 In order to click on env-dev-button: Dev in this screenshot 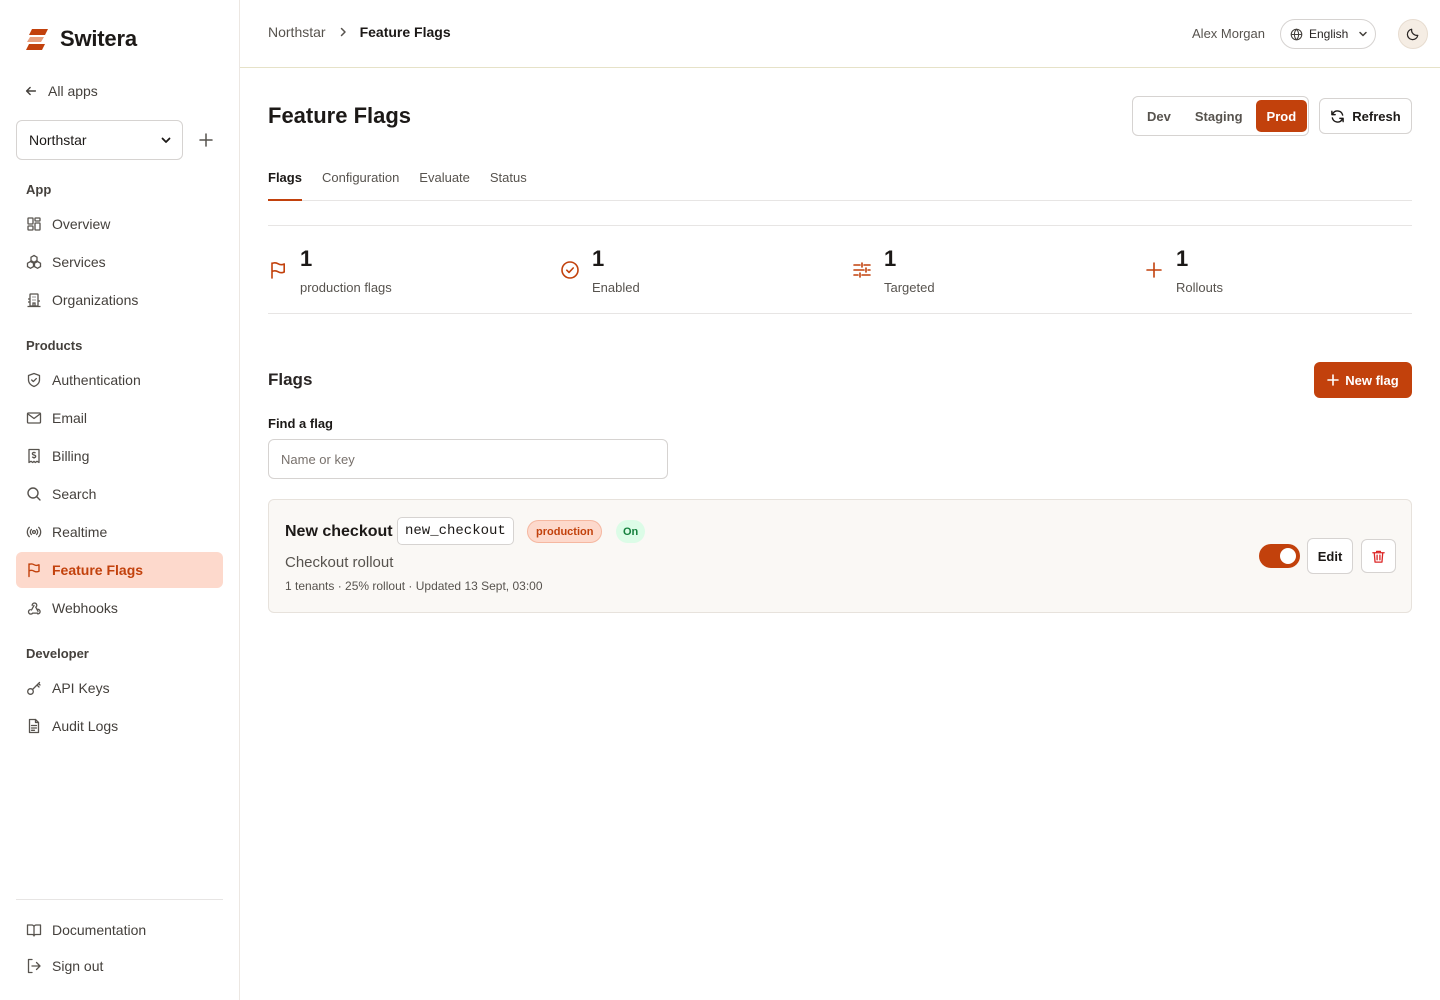, I will do `click(1159, 116)`.